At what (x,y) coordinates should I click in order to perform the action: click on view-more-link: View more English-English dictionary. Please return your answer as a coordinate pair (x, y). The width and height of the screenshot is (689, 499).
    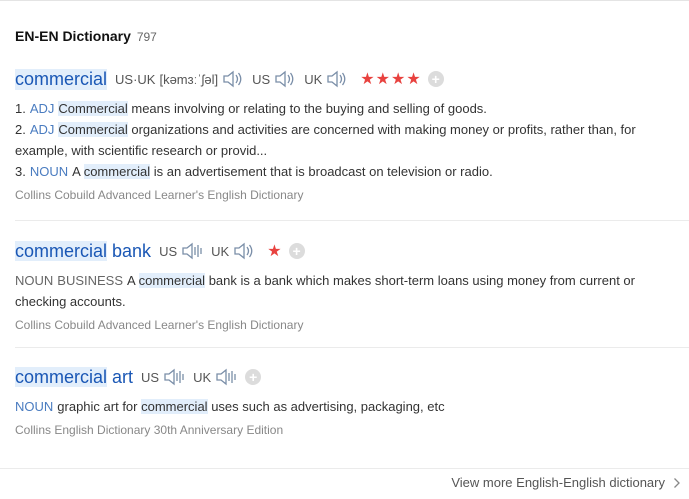
    Looking at the image, I should click on (566, 482).